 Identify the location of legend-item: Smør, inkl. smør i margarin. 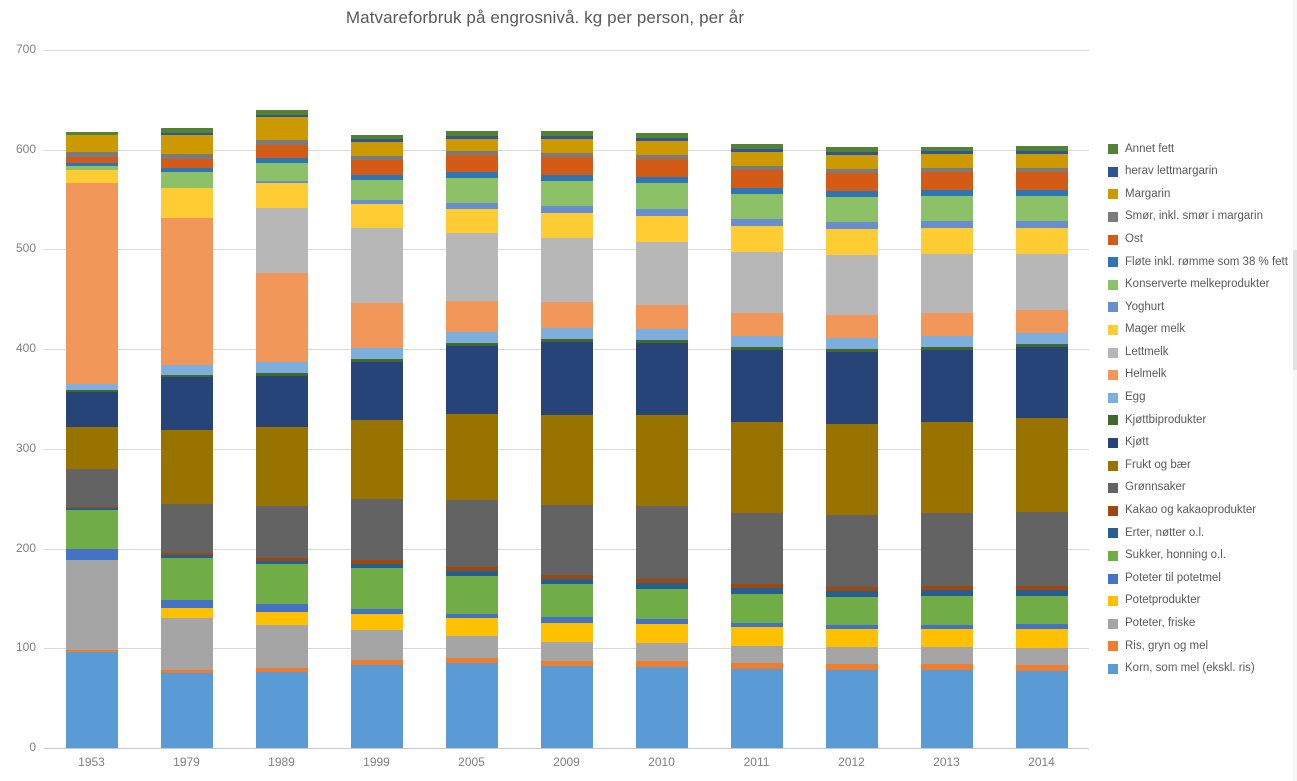
(1200, 217).